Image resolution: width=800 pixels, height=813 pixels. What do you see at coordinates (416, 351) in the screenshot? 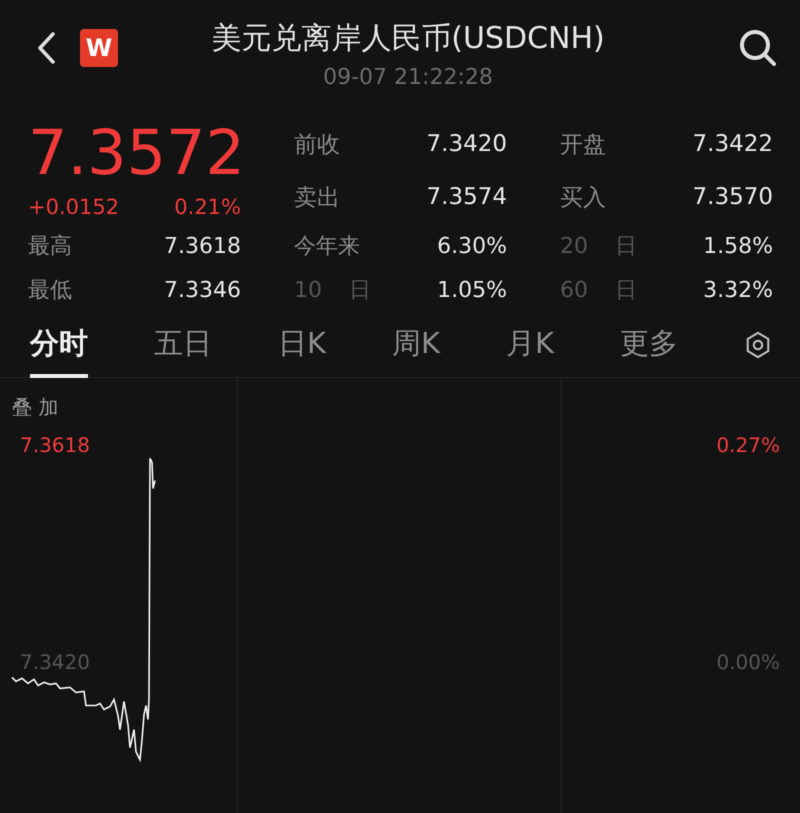
I see `chart-tab: 周K` at bounding box center [416, 351].